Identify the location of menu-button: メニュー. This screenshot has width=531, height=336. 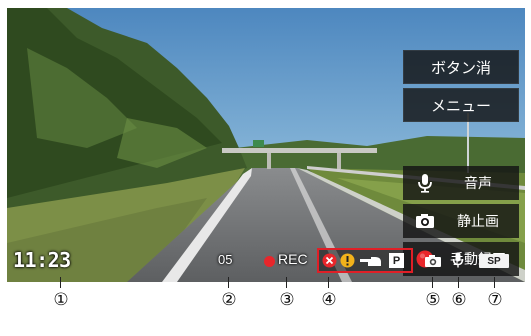
(461, 105).